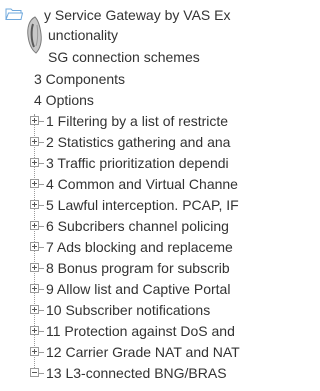  I want to click on tree-item-options: 4 Options, so click(64, 100).